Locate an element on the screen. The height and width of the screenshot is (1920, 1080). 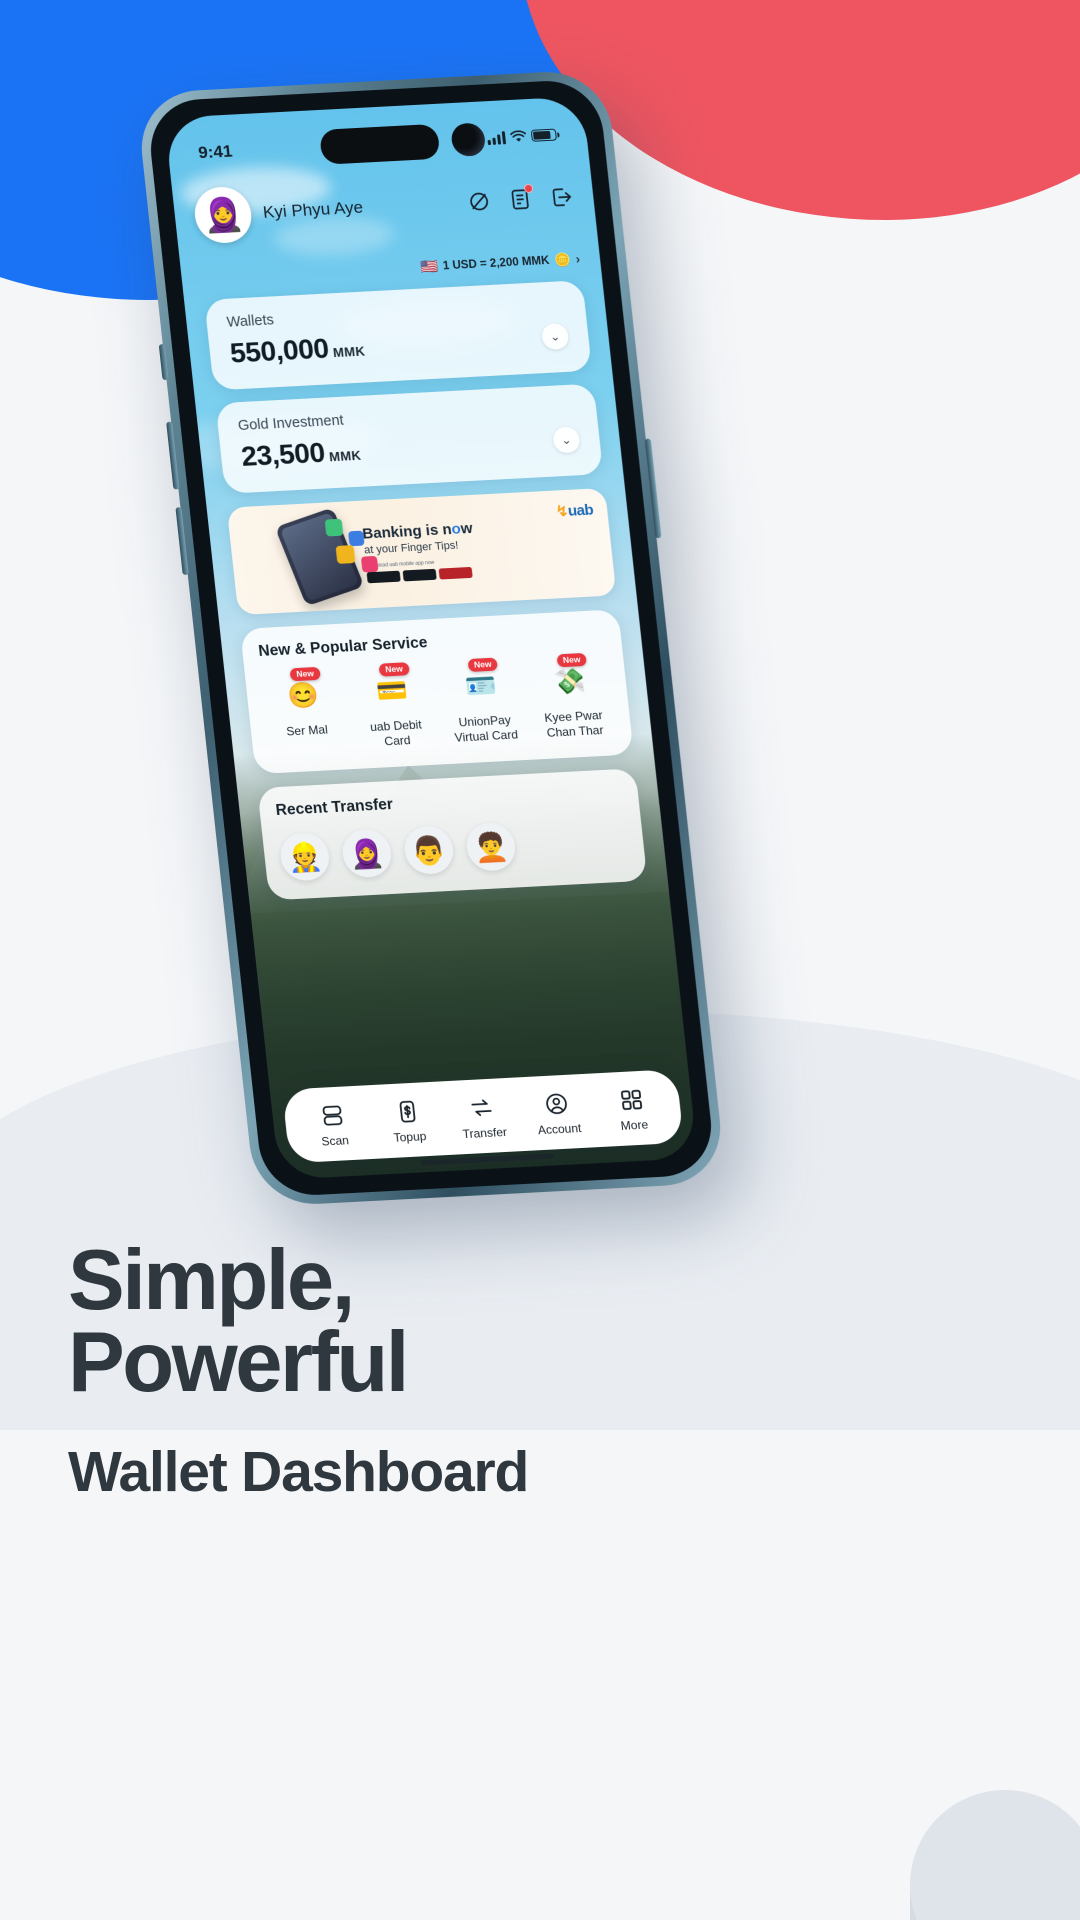
nav-item-topup: Topup is located at coordinates (408, 1121).